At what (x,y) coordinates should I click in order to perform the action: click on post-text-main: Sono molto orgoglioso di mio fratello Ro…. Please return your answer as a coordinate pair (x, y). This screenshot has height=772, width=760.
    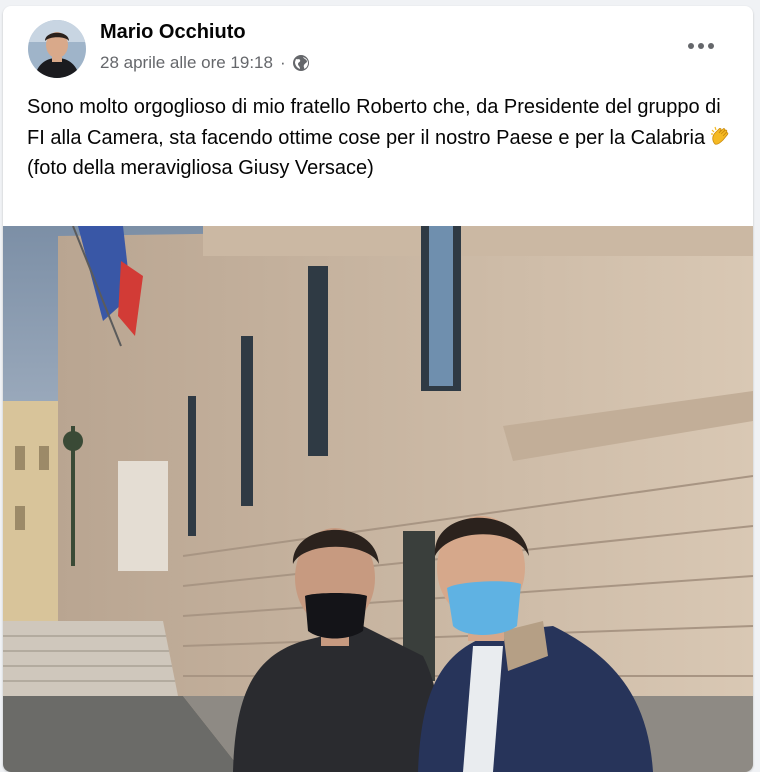
    Looking at the image, I should click on (374, 122).